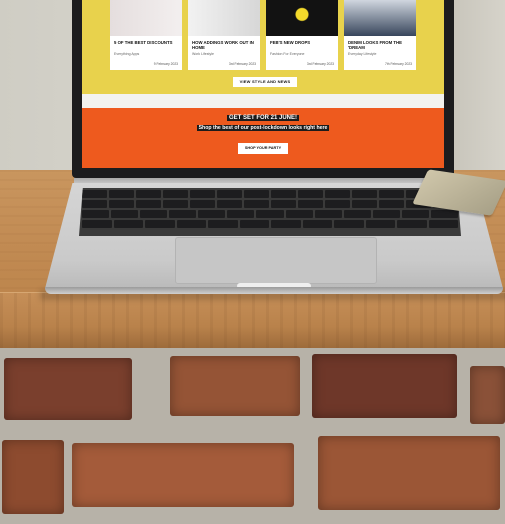 The width and height of the screenshot is (505, 524). What do you see at coordinates (375, 45) in the screenshot?
I see `product-title: DENIM LOOKS FROM THE 'DREAM` at bounding box center [375, 45].